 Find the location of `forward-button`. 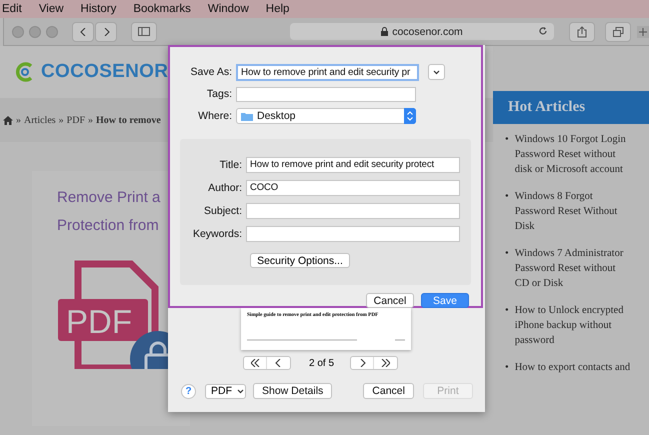

forward-button is located at coordinates (106, 32).